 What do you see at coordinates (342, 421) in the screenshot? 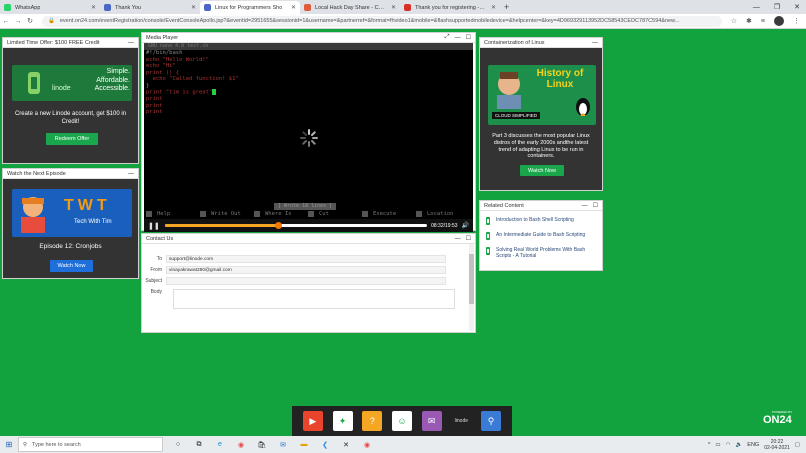
I see `linode-icon: ✦` at bounding box center [342, 421].